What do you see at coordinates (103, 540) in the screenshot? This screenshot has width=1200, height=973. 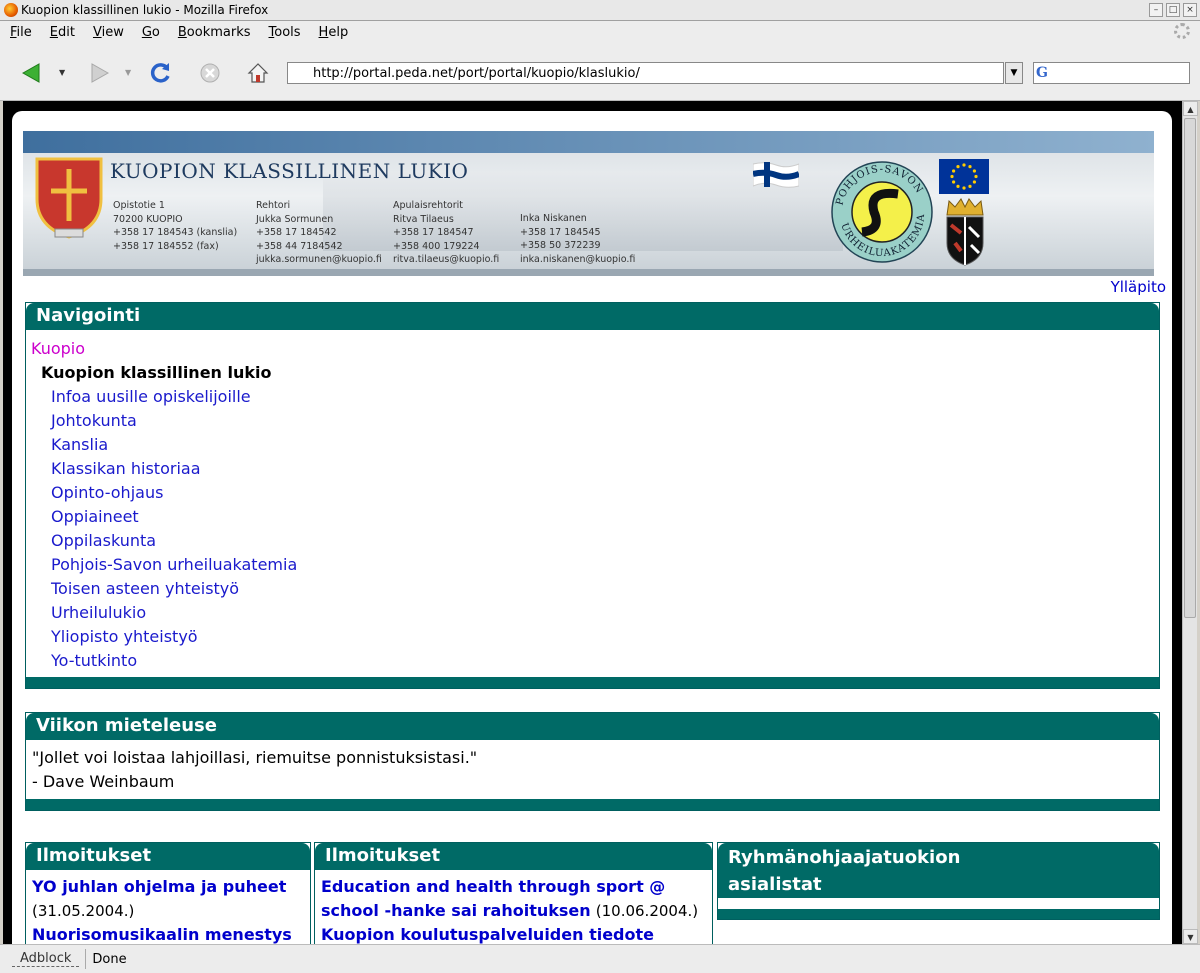 I see `nav-item-oppilaskunta: Oppilaskunta` at bounding box center [103, 540].